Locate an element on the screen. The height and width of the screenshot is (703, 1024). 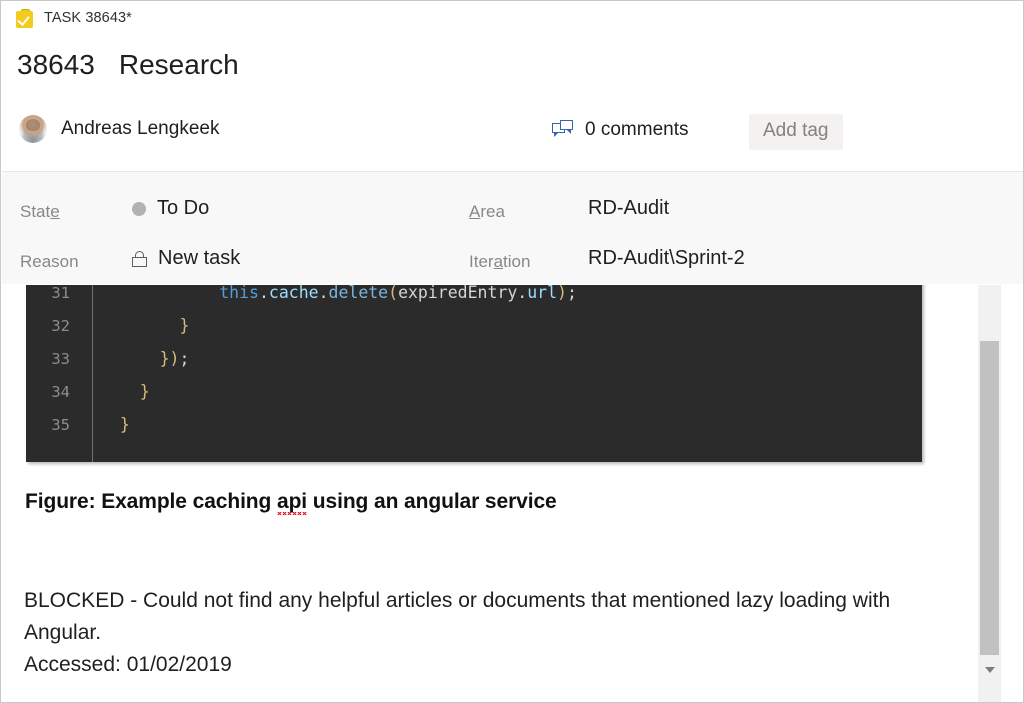
reason-field-value: New task is located at coordinates (186, 258).